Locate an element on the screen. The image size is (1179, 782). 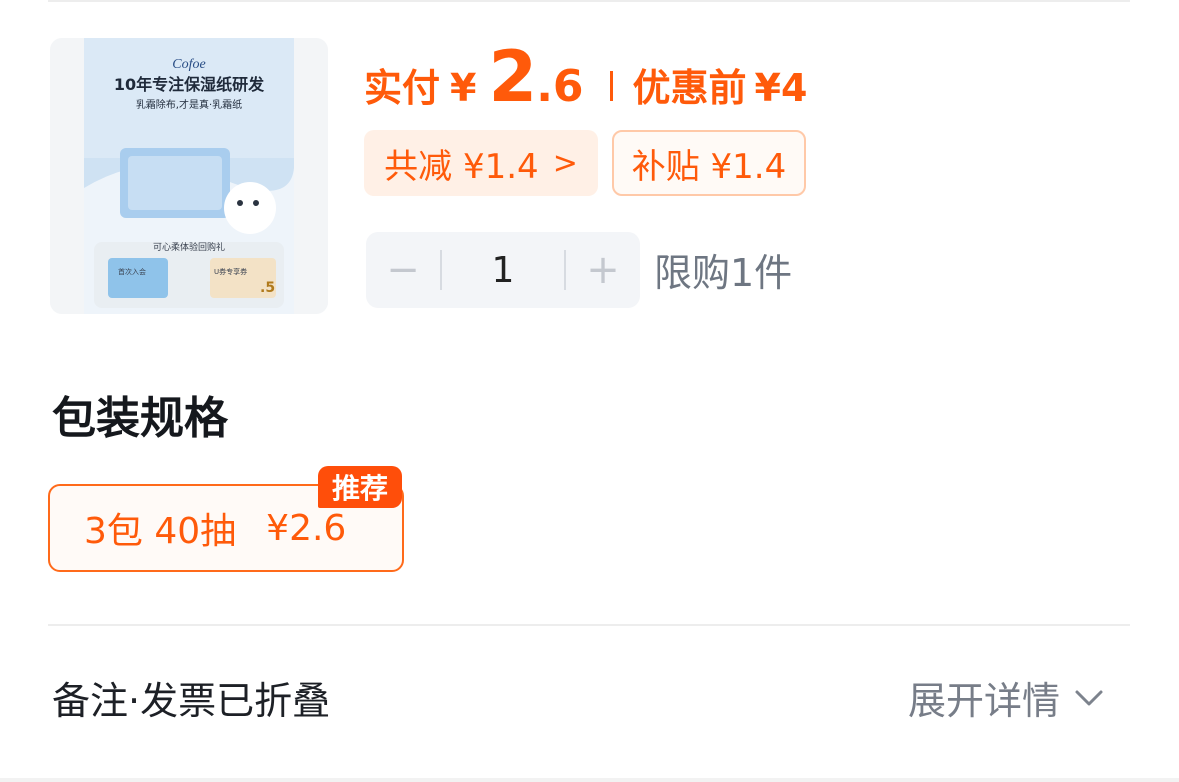
product-image-banner: 可心柔体验回购礼 is located at coordinates (189, 247).